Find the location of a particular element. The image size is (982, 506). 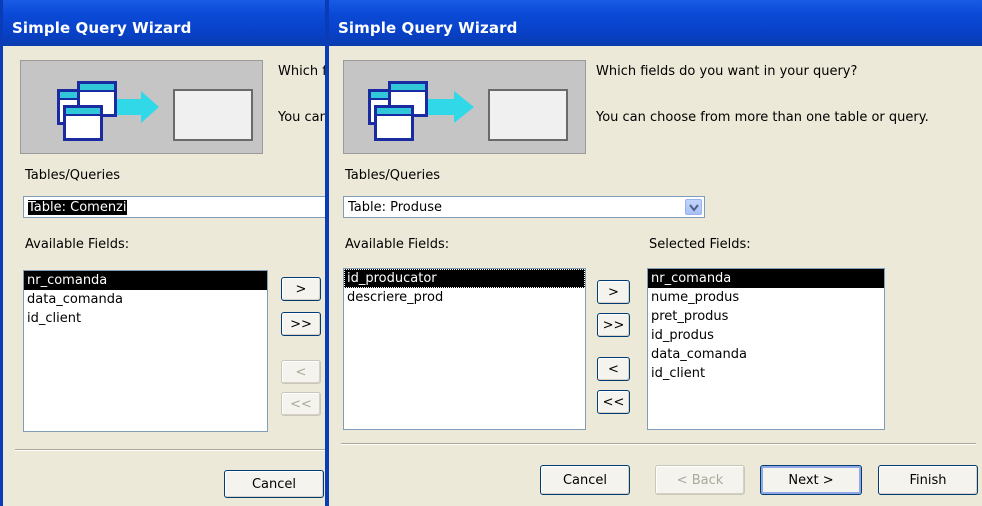

tables-queries-combo: Table: Comenzi is located at coordinates (176, 207).